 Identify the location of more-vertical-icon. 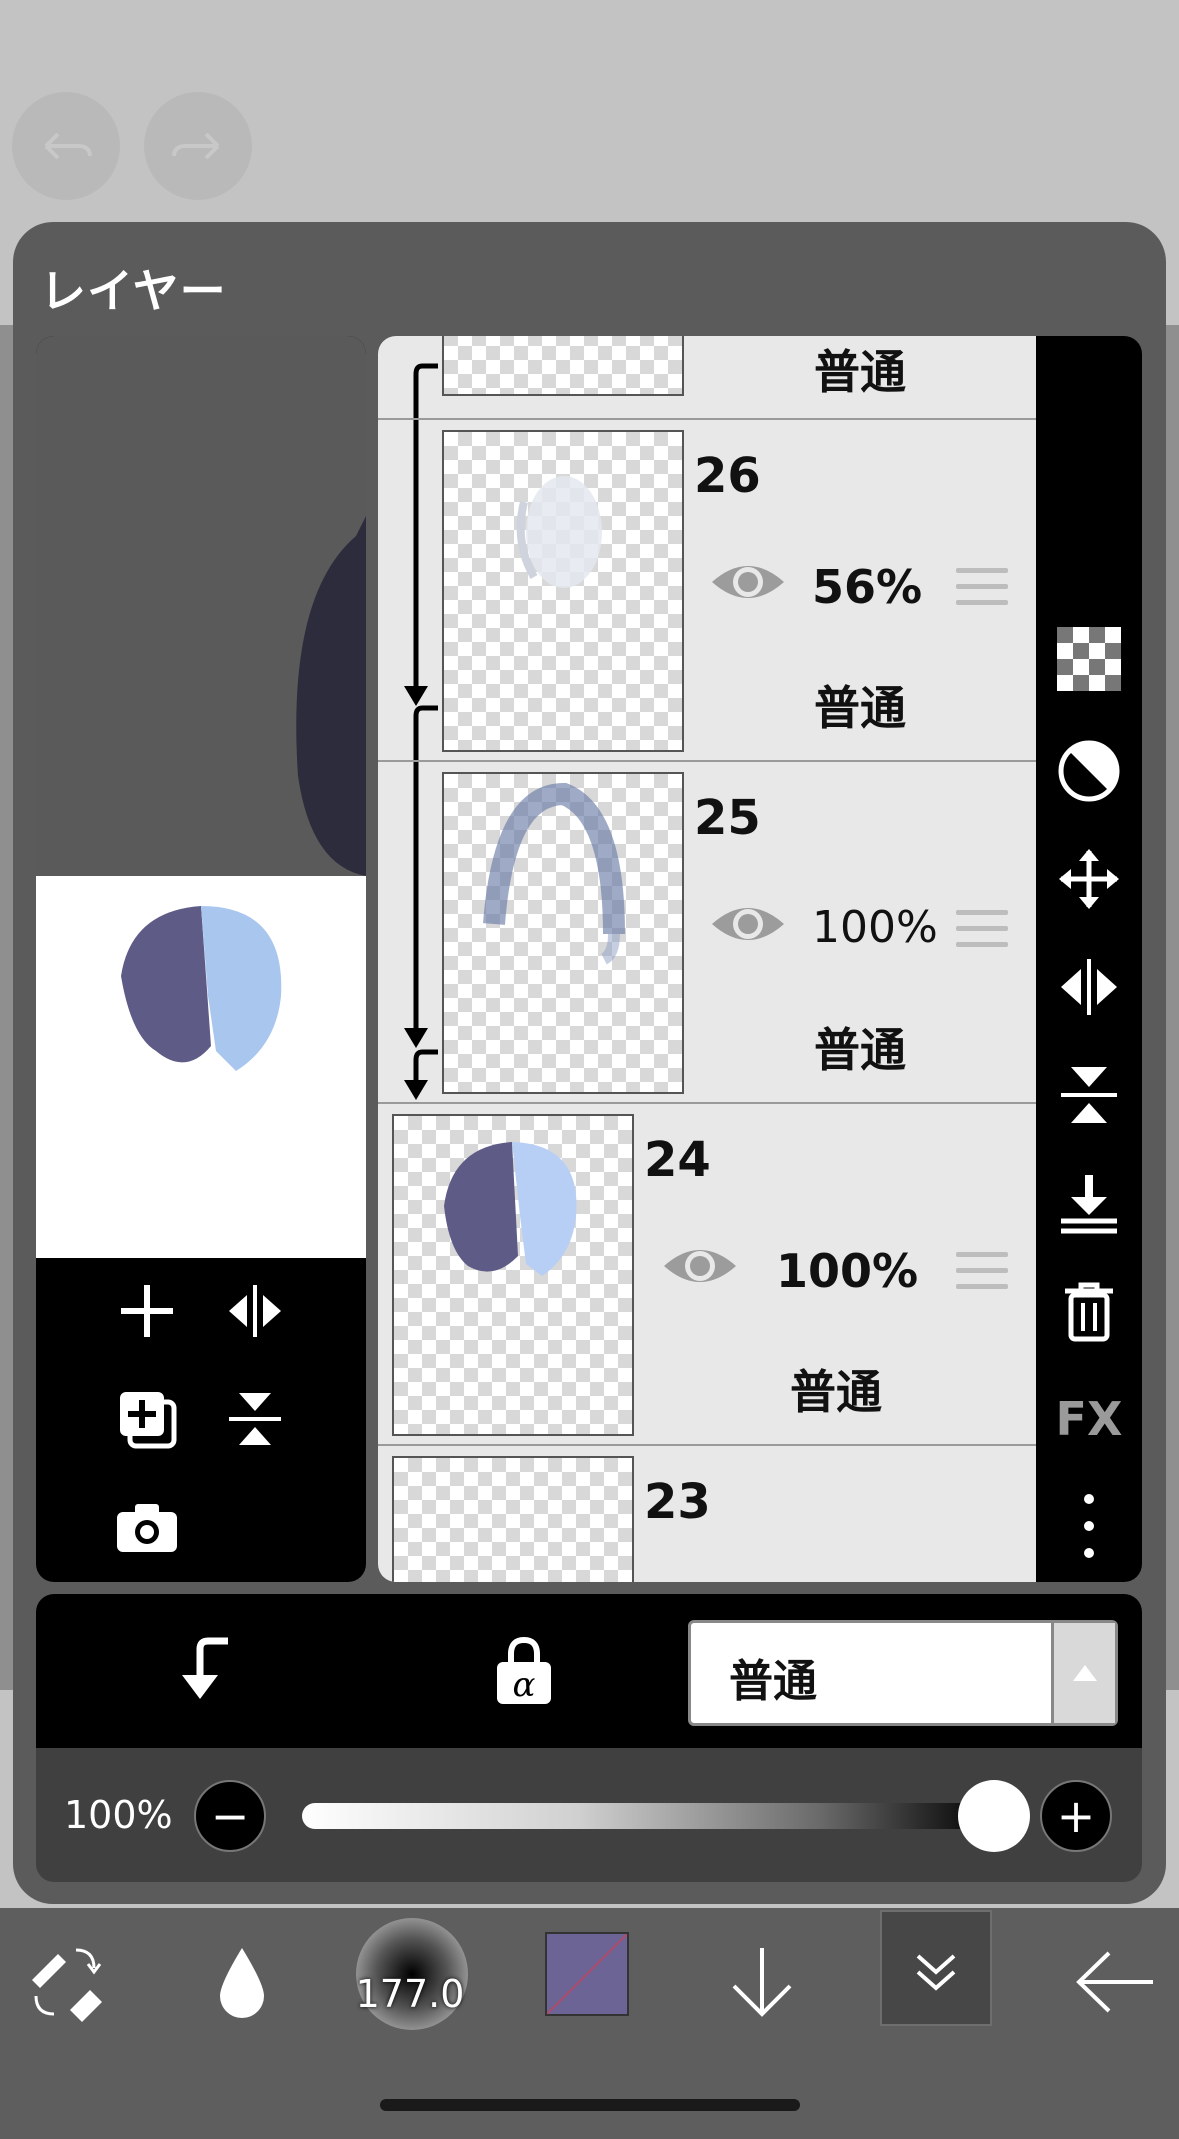
(1089, 1526).